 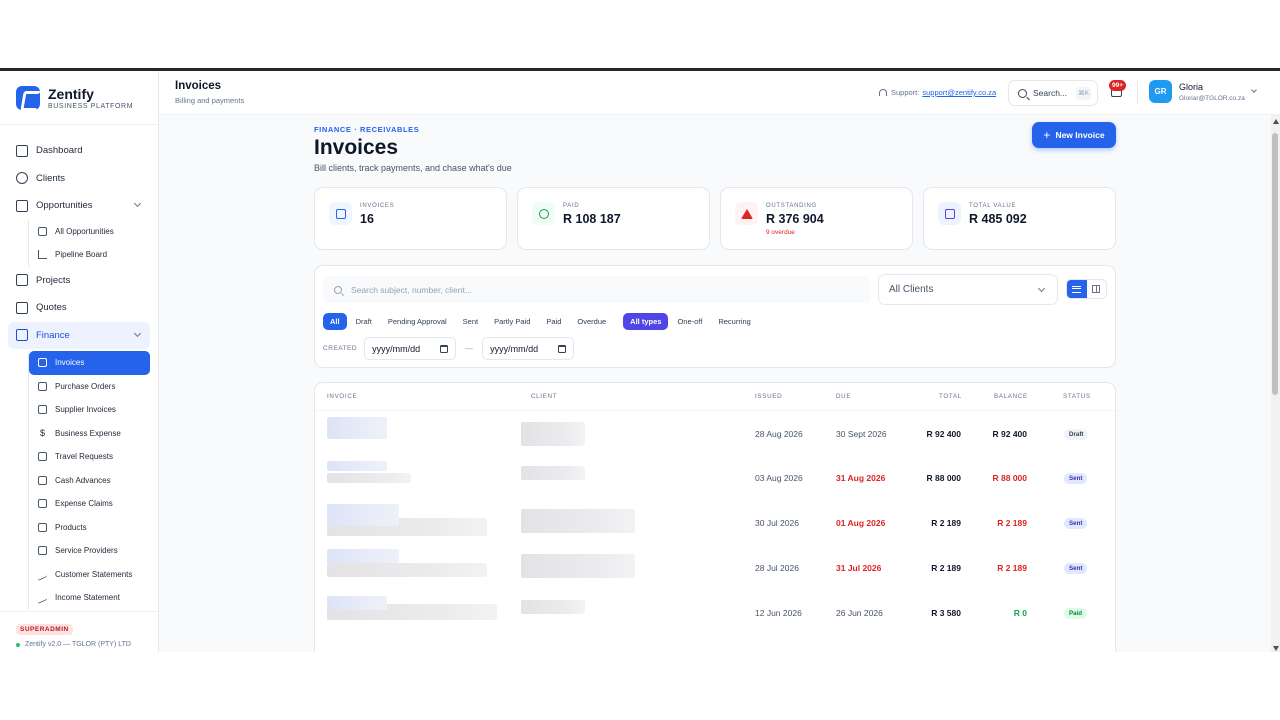 What do you see at coordinates (335, 321) in the screenshot?
I see `status-chip-all: All` at bounding box center [335, 321].